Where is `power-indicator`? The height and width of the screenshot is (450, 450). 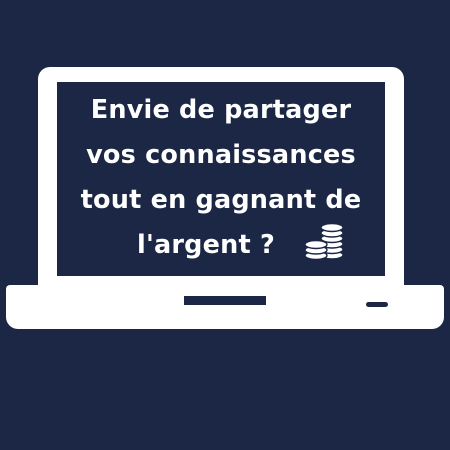 power-indicator is located at coordinates (377, 304).